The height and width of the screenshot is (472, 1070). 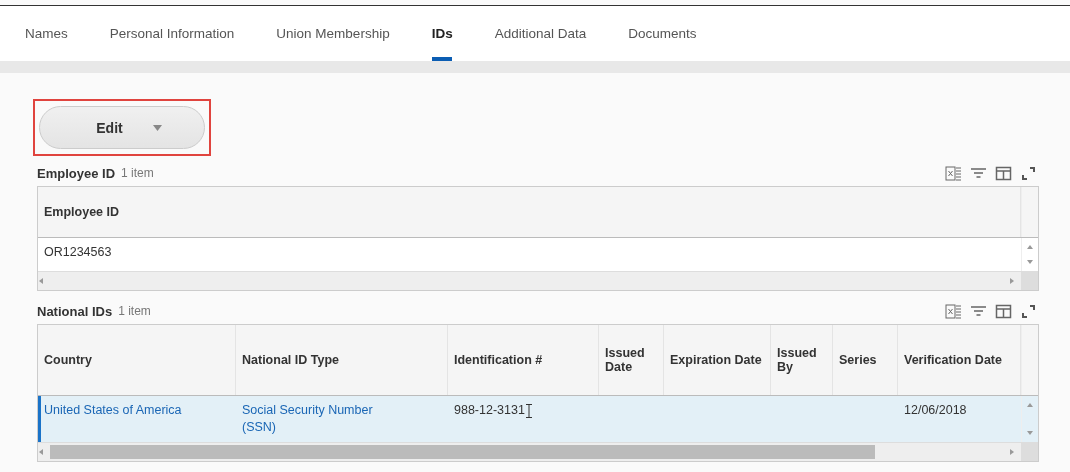 What do you see at coordinates (802, 360) in the screenshot?
I see `column-header: Issued By` at bounding box center [802, 360].